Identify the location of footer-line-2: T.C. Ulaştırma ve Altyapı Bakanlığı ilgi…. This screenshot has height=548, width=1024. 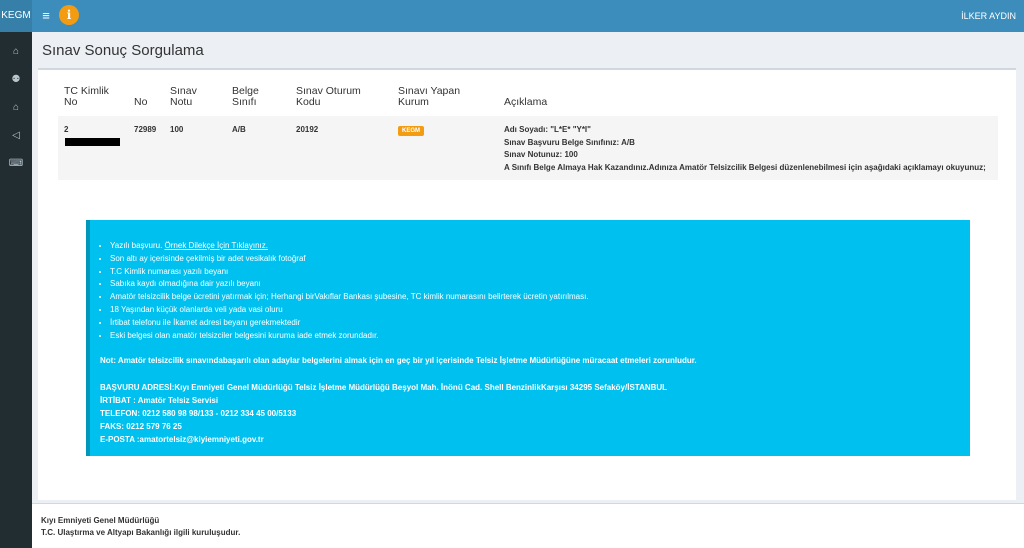
(141, 532).